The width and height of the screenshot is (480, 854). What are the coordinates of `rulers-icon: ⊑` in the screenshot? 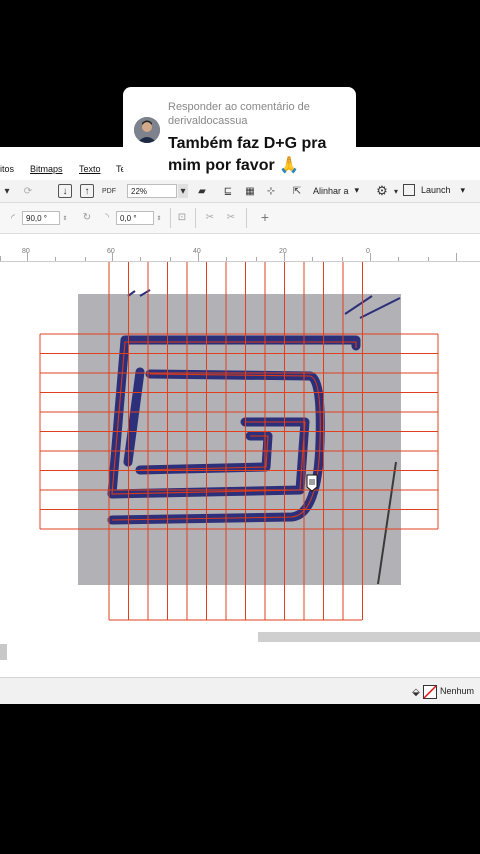 It's located at (228, 191).